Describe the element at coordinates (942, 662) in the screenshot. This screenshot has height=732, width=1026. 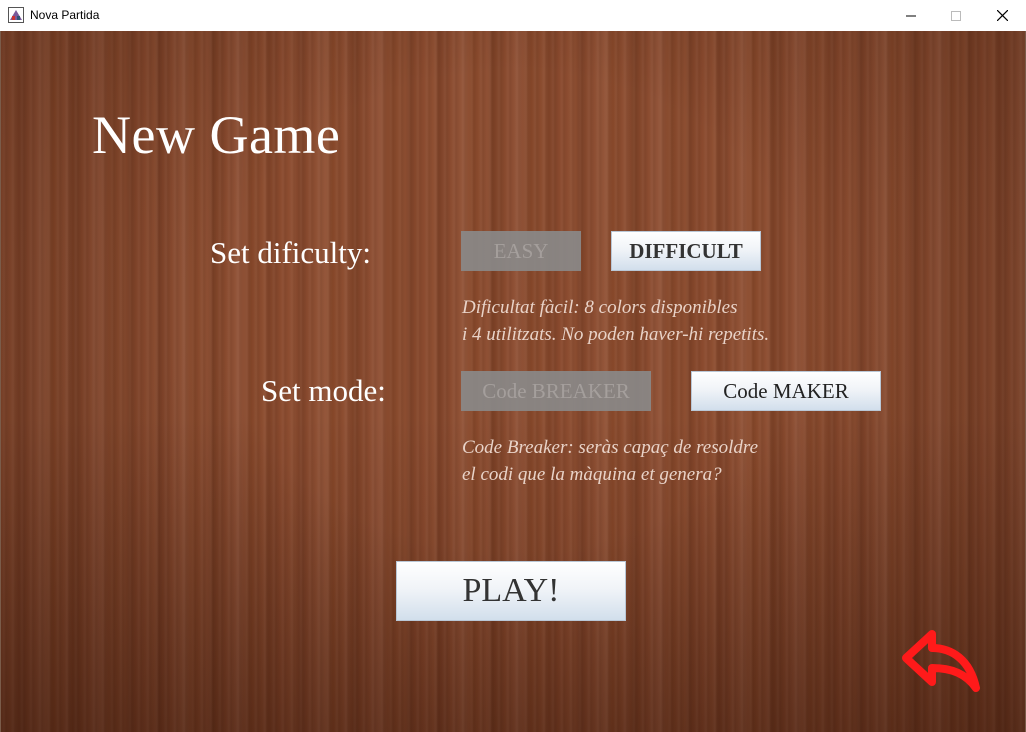
I see `back-arrow-icon` at that location.